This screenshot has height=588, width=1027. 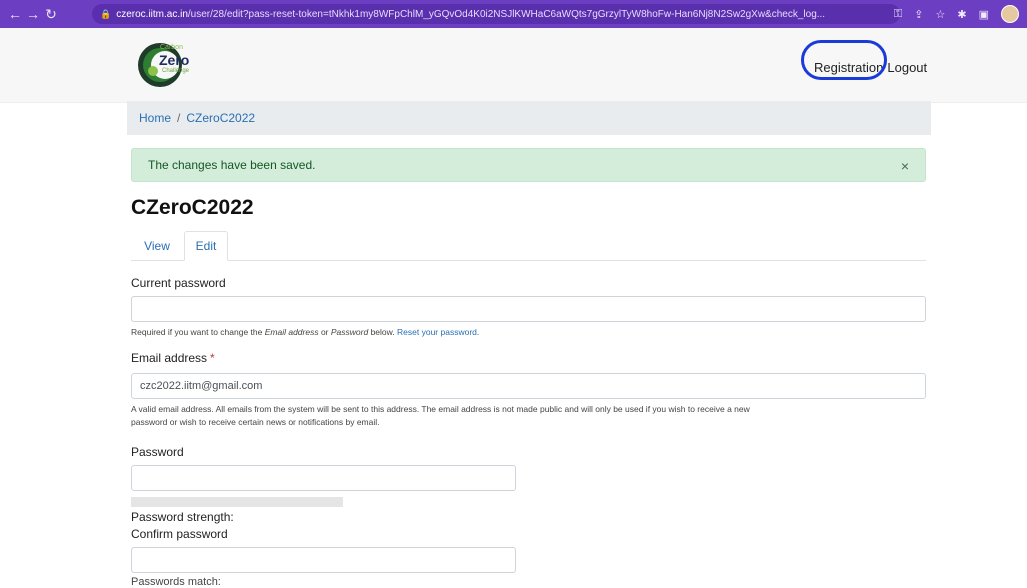 I want to click on email-field, so click(x=528, y=386).